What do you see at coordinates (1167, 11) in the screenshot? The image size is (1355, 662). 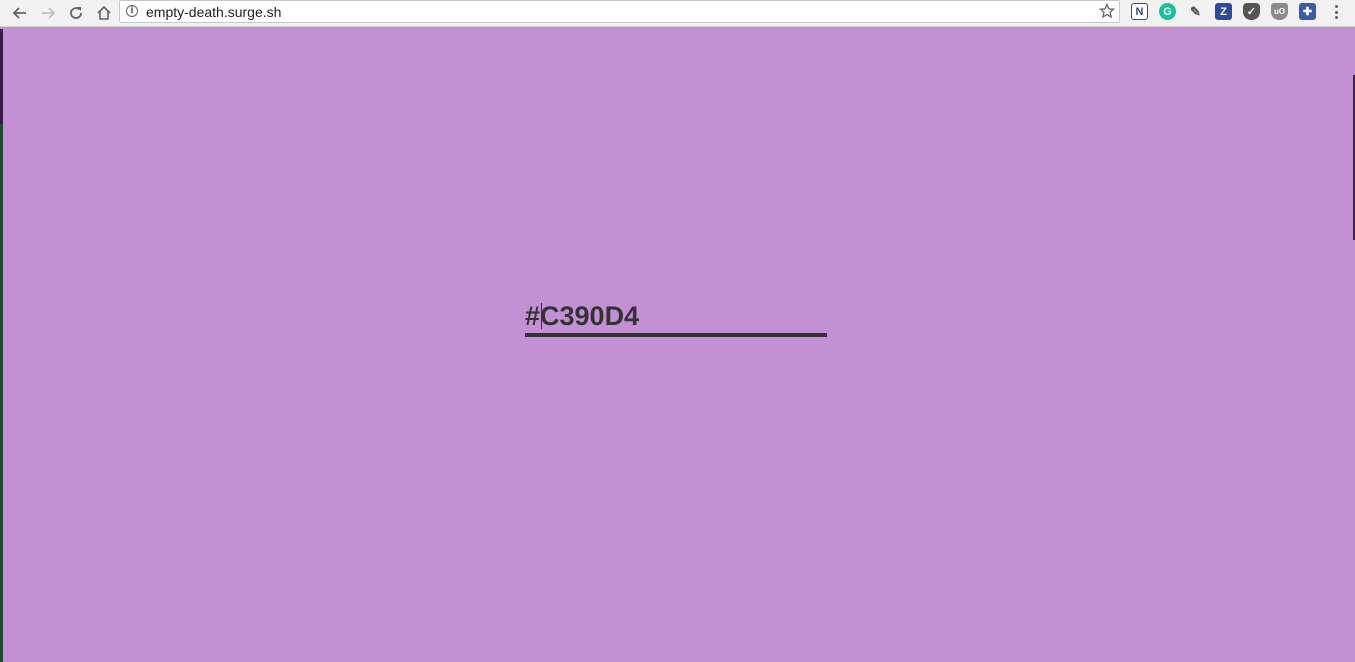 I see `grammarly-extension-icon: G` at bounding box center [1167, 11].